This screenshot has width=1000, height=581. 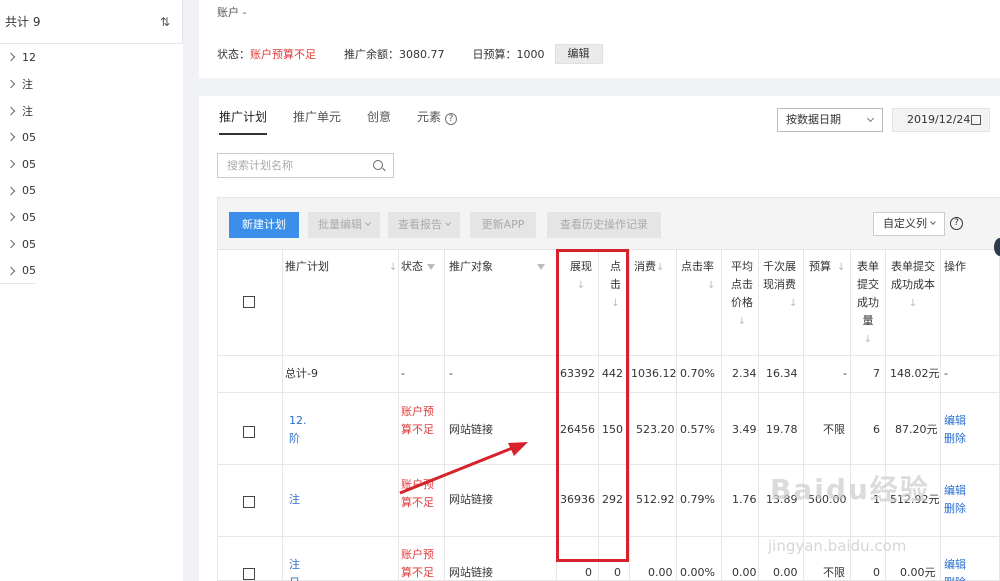 What do you see at coordinates (997, 247) in the screenshot?
I see `side-handle` at bounding box center [997, 247].